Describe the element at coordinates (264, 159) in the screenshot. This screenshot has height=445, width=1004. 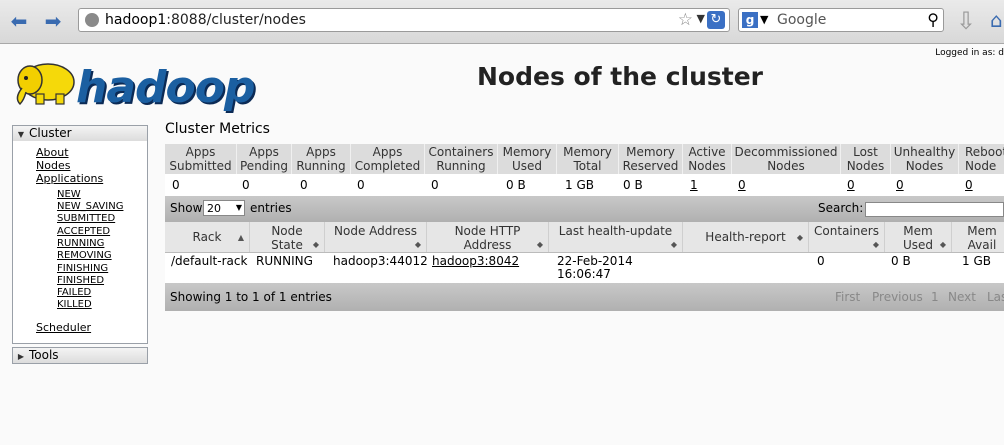
I see `metric-header: Apps Pending` at that location.